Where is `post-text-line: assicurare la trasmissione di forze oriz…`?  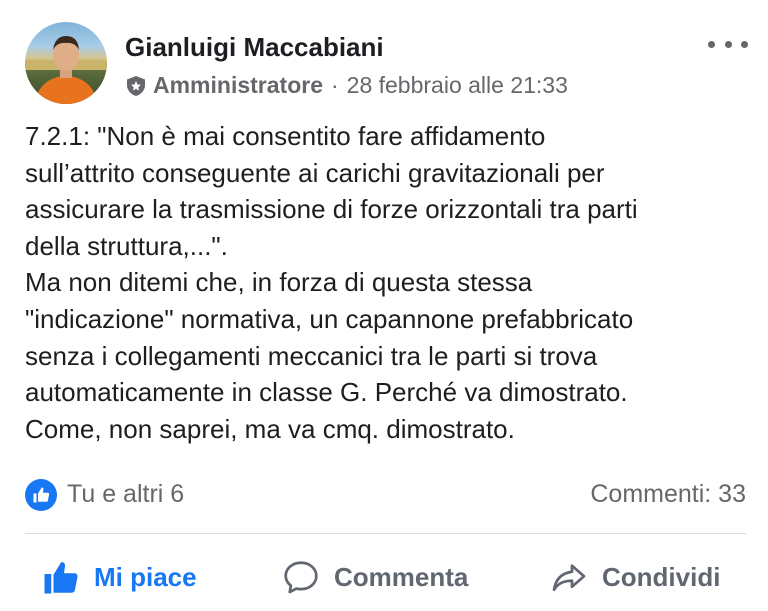
post-text-line: assicurare la trasmissione di forze oriz… is located at coordinates (331, 209).